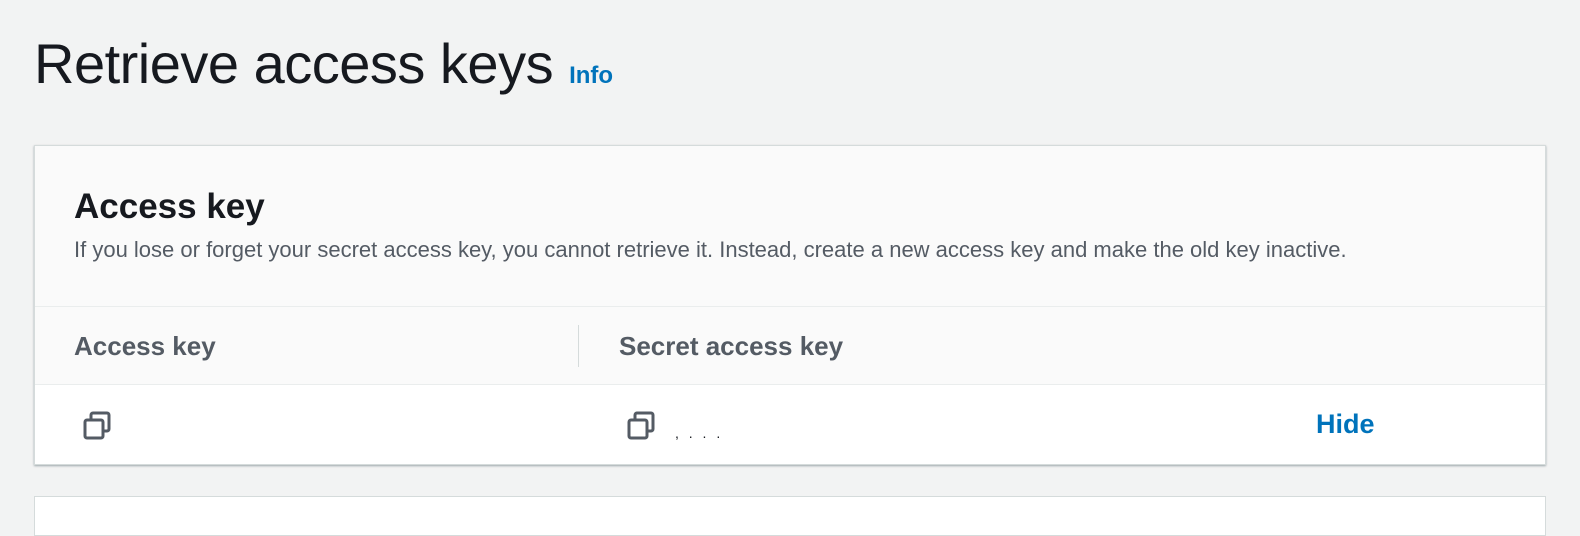 This screenshot has height=536, width=1580. Describe the element at coordinates (731, 346) in the screenshot. I see `column-header-secret-access-key: Secret access key` at that location.